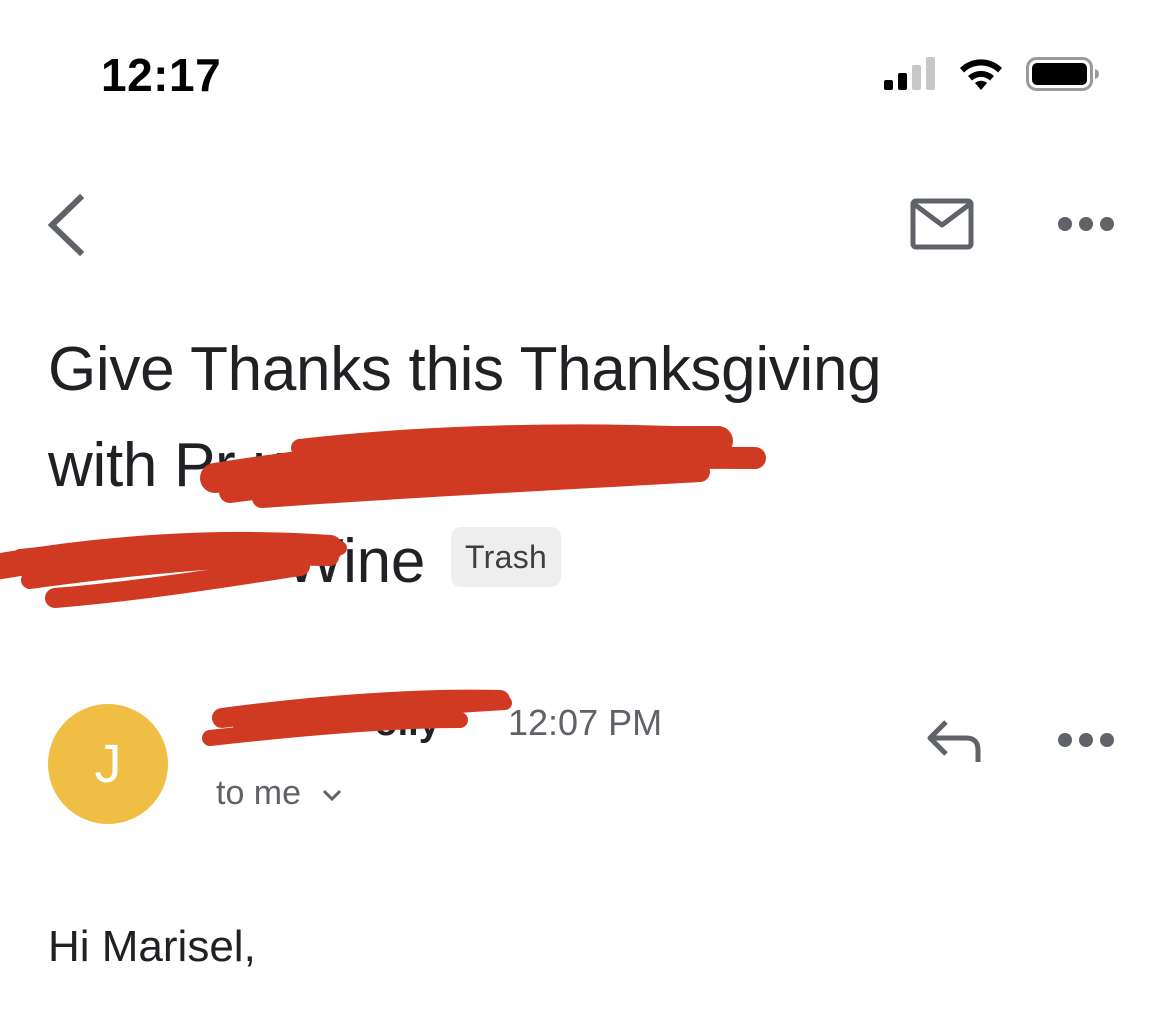  I want to click on reply-arrow-icon, so click(954, 741).